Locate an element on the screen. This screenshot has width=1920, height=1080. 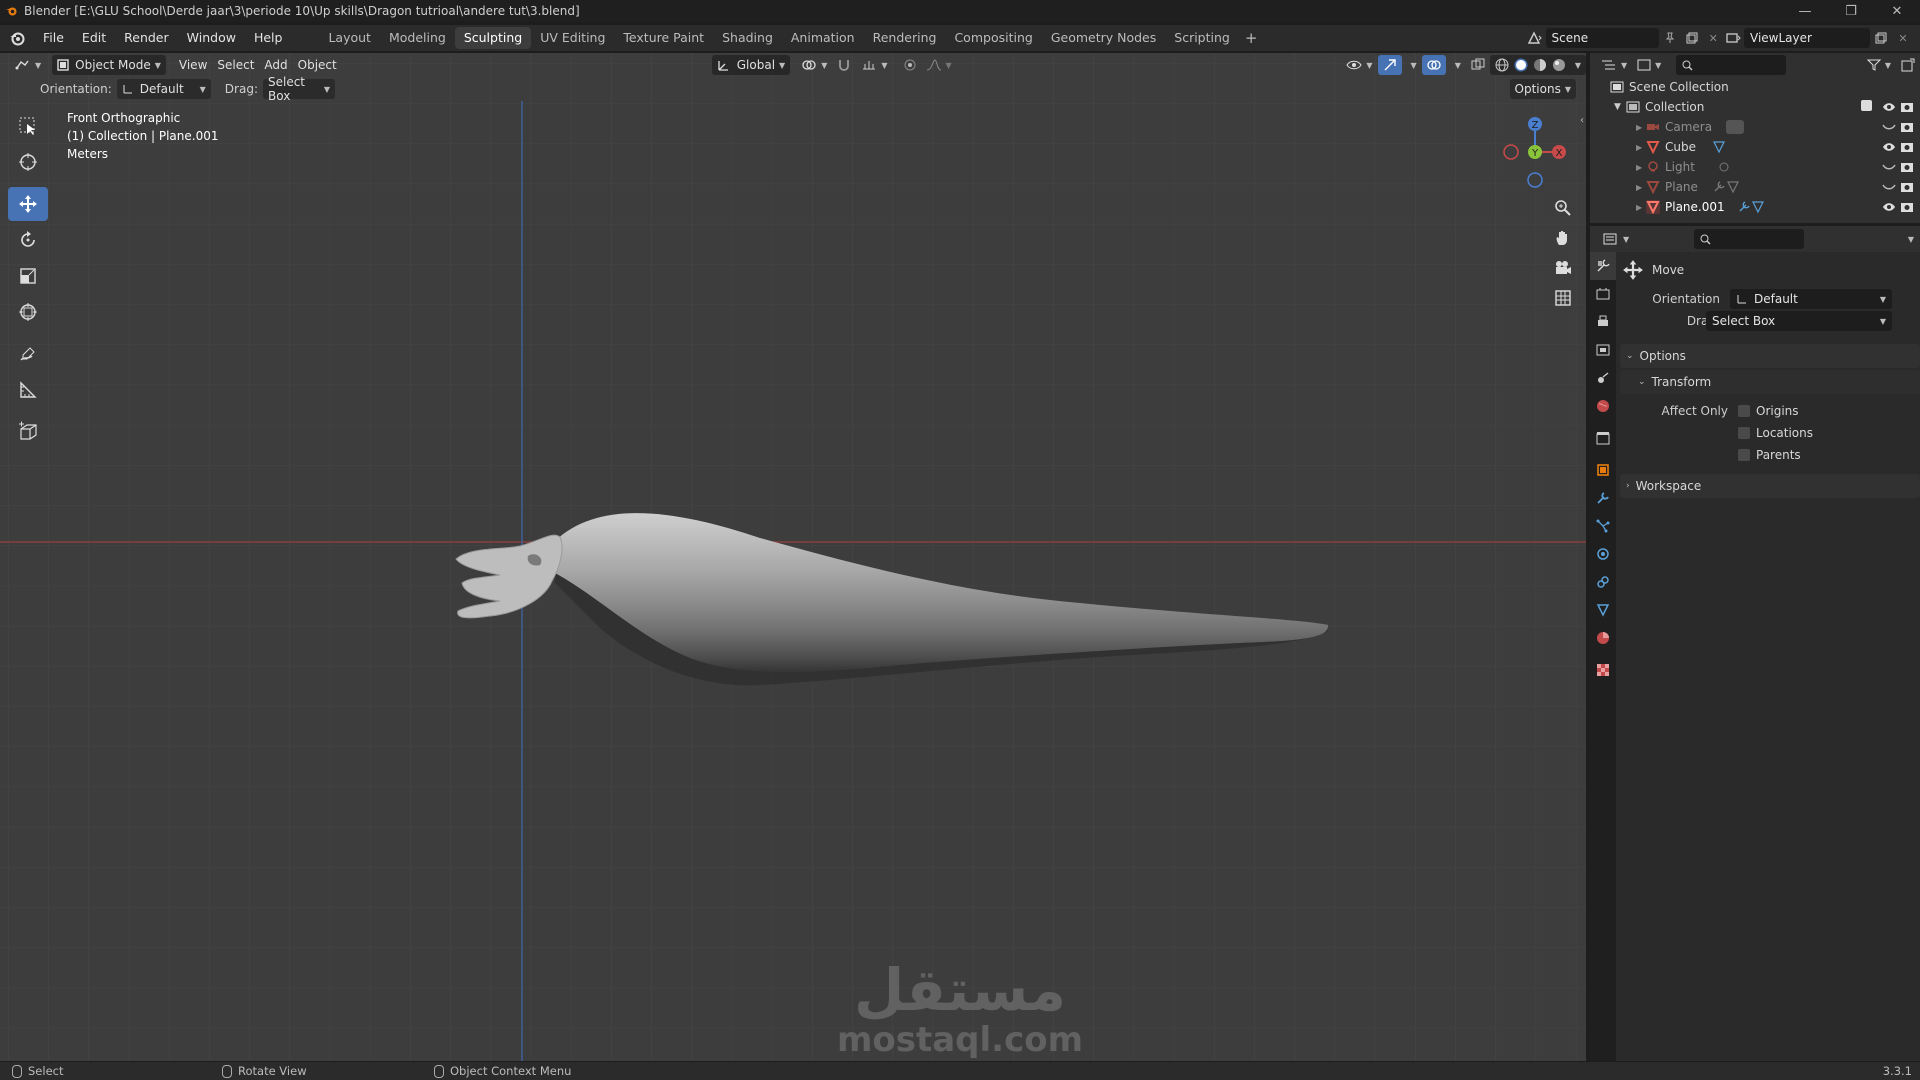
outliner-item-camera: ▶ Camera is located at coordinates (1755, 127).